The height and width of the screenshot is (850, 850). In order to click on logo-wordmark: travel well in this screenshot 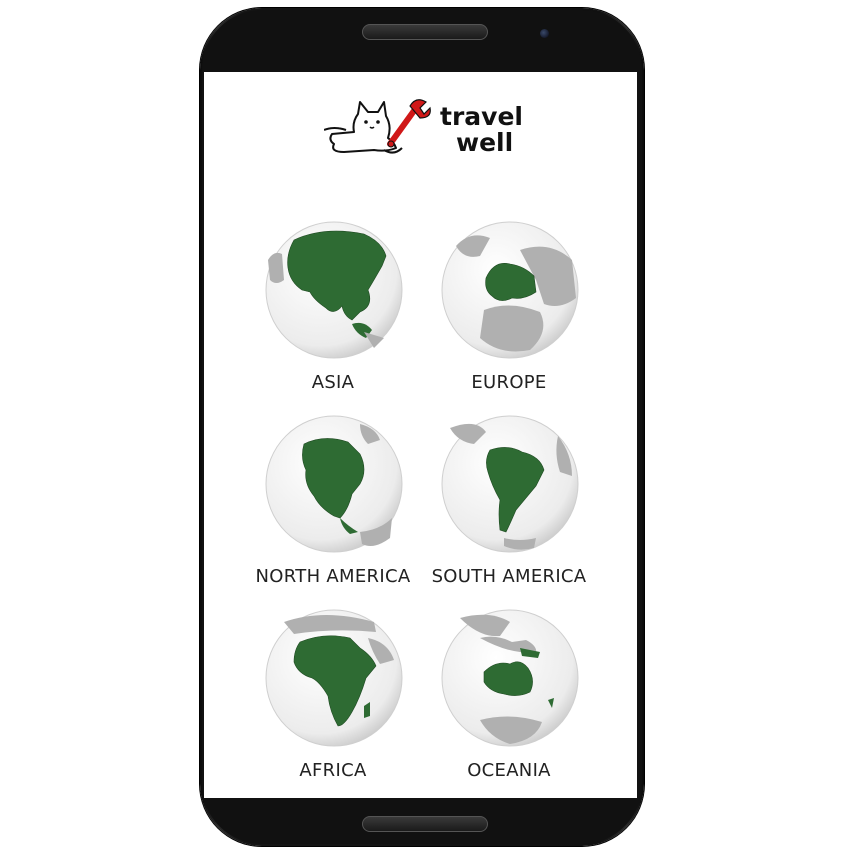, I will do `click(481, 130)`.